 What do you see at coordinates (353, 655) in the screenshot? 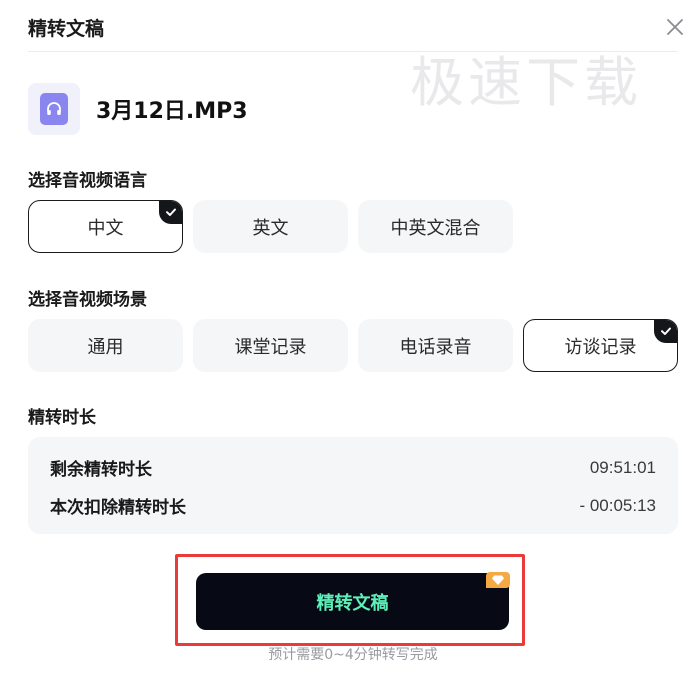
I see `estimate-hint: 预计需要0~4分钟转写完成` at bounding box center [353, 655].